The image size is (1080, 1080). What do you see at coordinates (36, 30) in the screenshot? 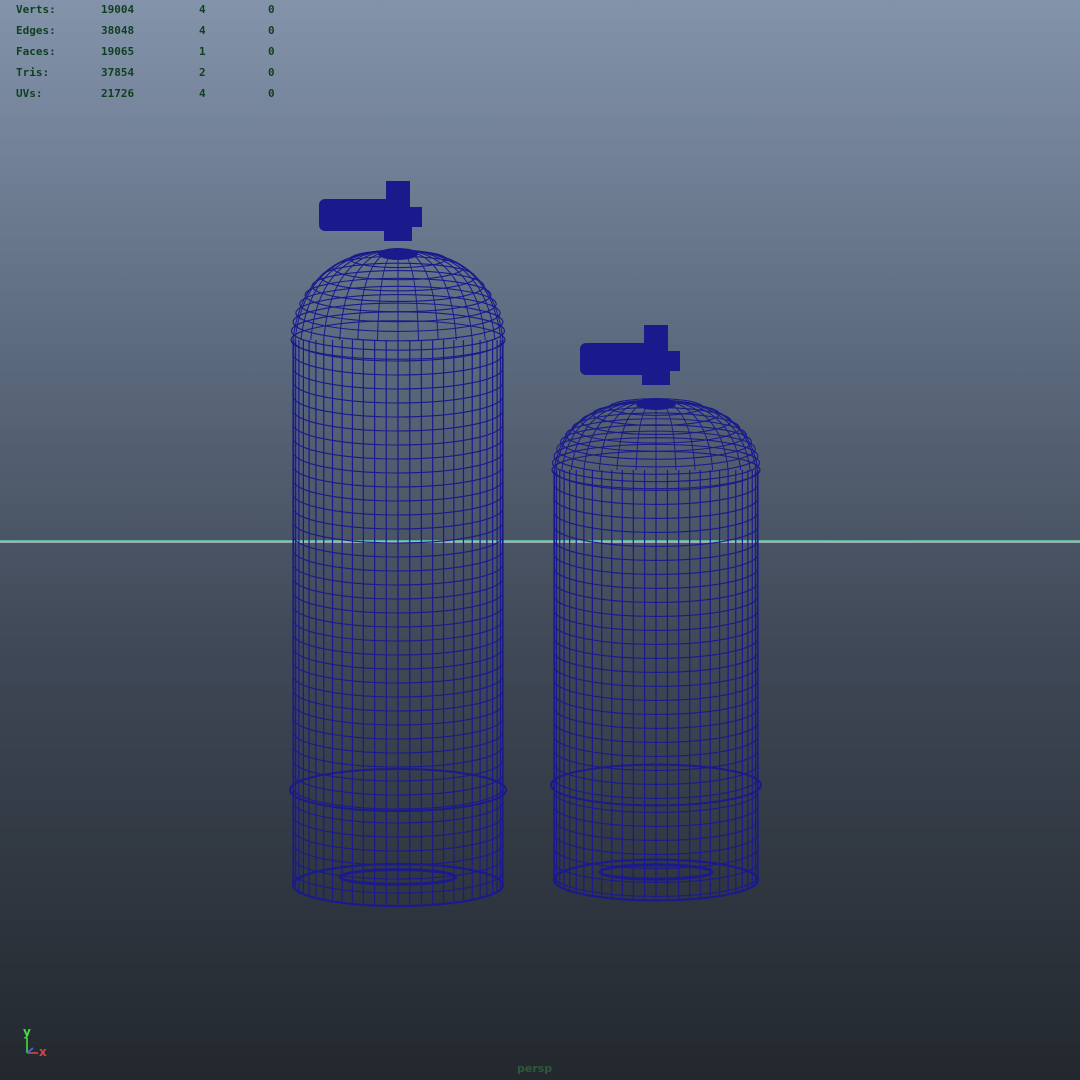
I see `hud-label: Edges:` at bounding box center [36, 30].